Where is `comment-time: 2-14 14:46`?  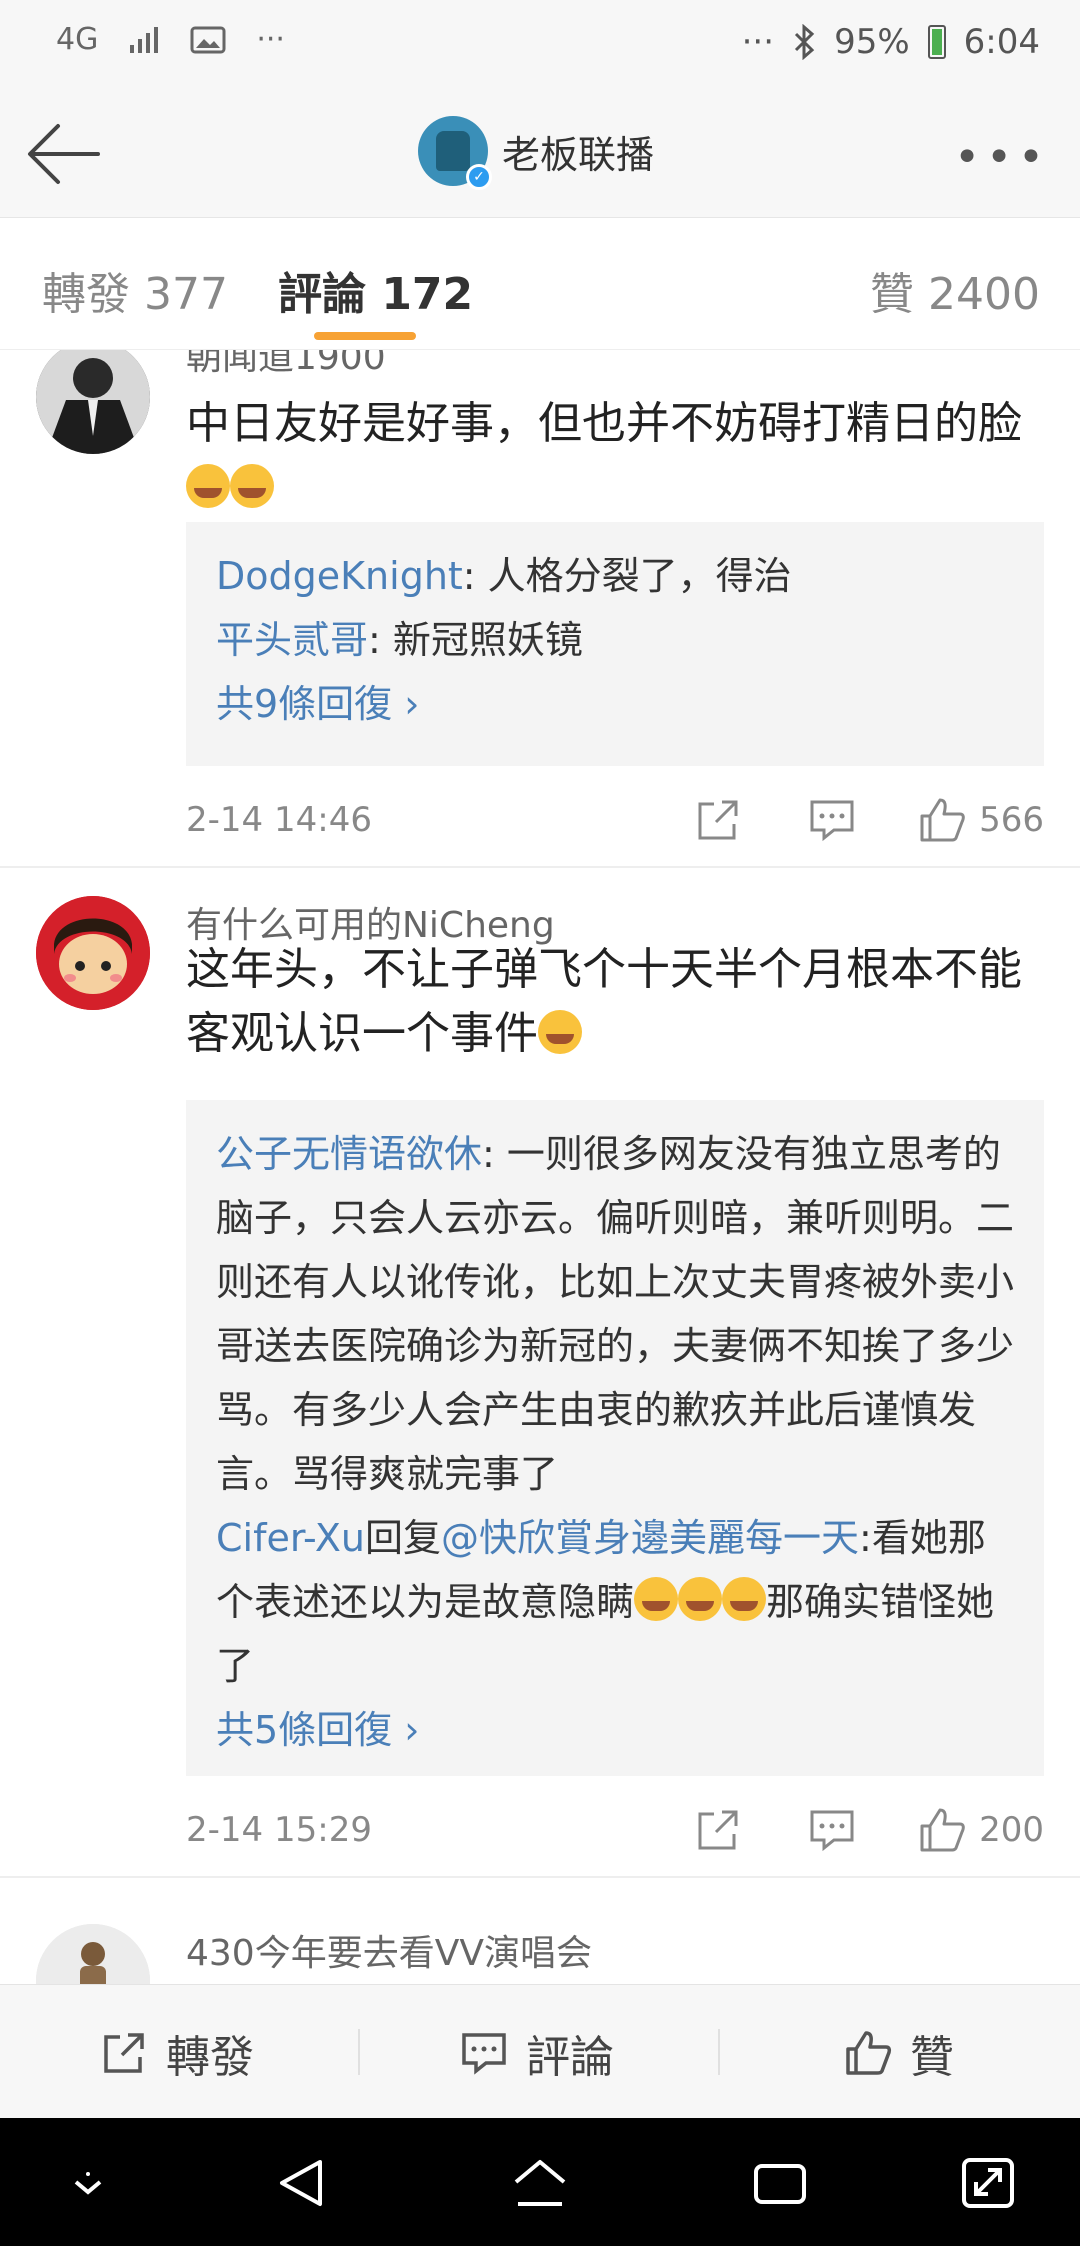 comment-time: 2-14 14:46 is located at coordinates (279, 820).